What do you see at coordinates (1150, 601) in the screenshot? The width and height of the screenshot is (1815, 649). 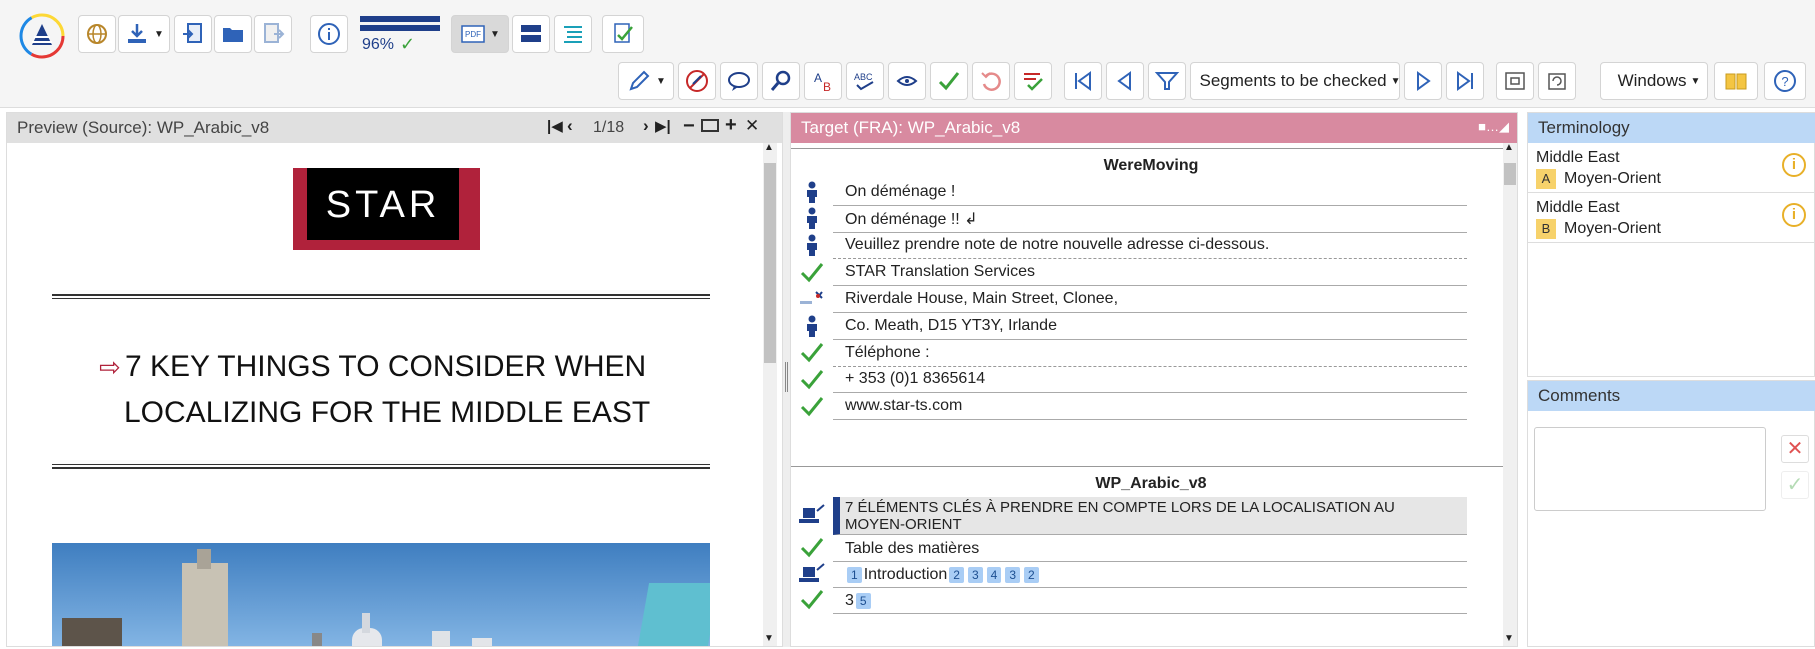 I see `segment-text: 35` at bounding box center [1150, 601].